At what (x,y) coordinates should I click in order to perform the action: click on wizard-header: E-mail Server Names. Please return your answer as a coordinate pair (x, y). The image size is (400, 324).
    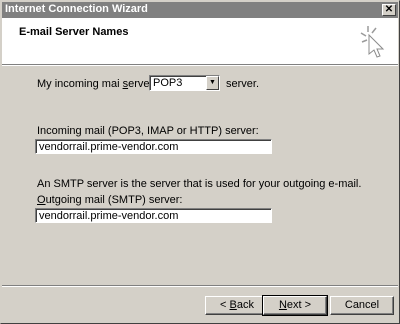
    Looking at the image, I should click on (200, 41).